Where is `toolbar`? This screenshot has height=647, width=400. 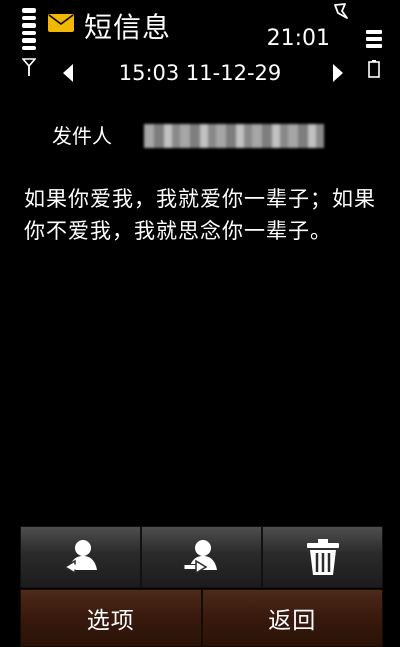
toolbar is located at coordinates (201, 557).